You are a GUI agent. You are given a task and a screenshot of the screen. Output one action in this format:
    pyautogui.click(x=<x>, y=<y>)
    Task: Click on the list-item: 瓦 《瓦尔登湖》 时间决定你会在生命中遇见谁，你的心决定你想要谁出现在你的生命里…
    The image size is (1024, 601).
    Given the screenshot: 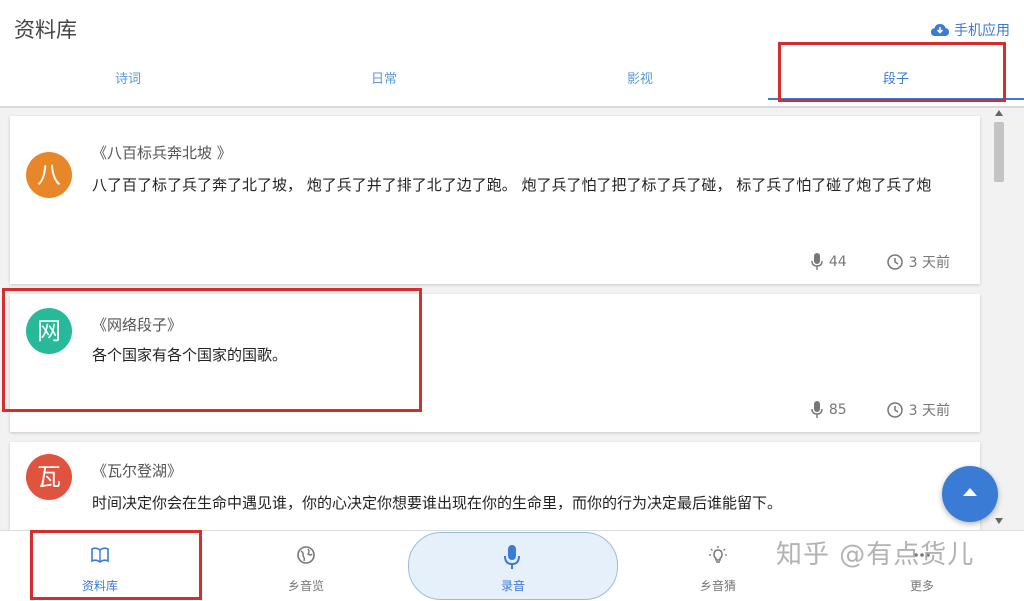 What is the action you would take?
    pyautogui.click(x=495, y=486)
    